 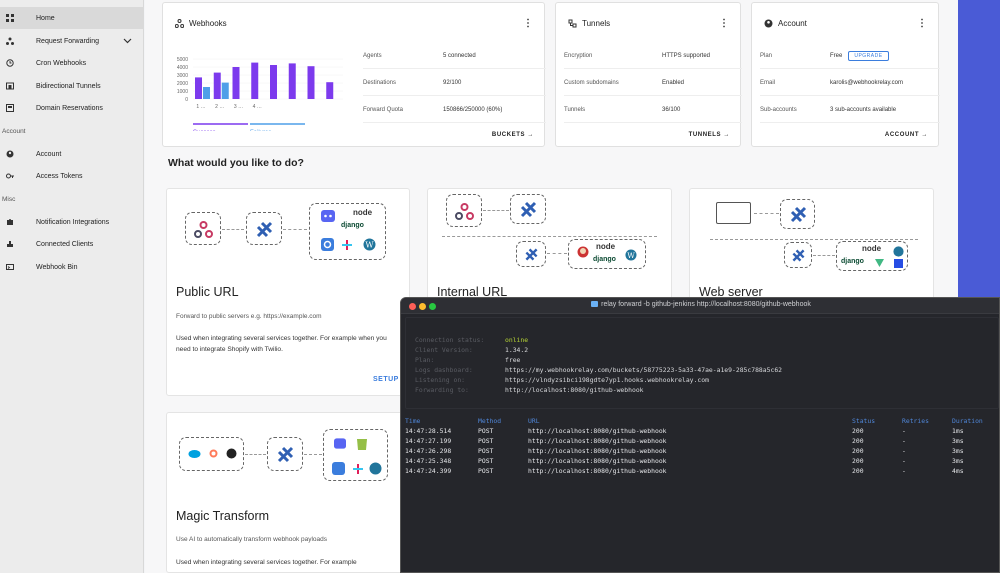 What do you see at coordinates (383, 109) in the screenshot?
I see `stat-key: Forward Quota` at bounding box center [383, 109].